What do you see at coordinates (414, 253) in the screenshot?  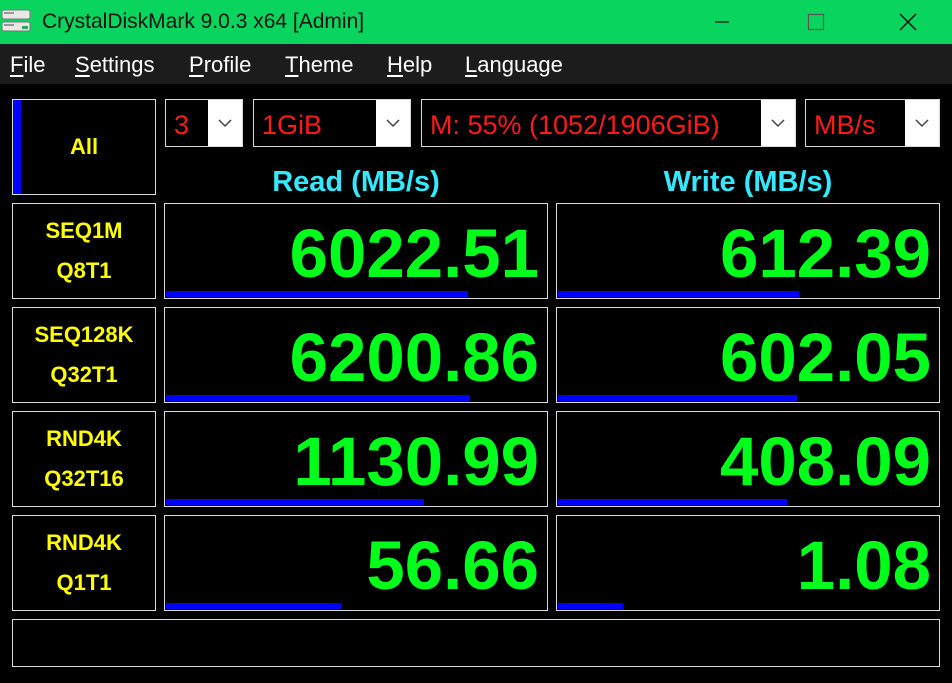 I see `read-value: 6022.51` at bounding box center [414, 253].